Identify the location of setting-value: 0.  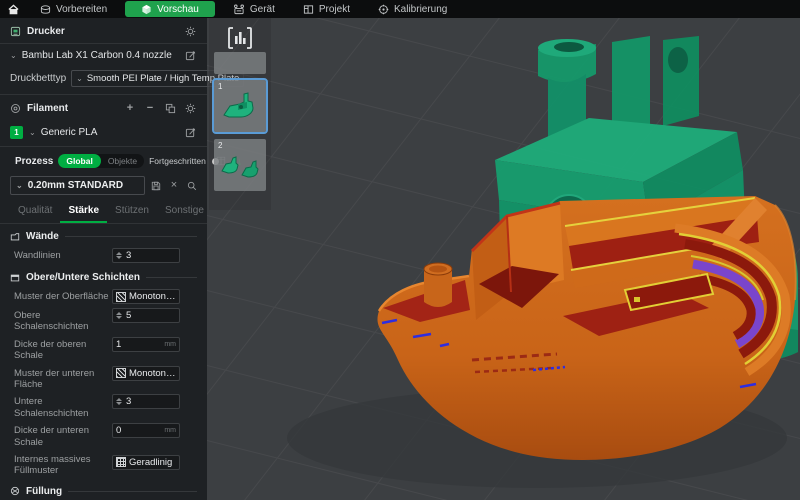
(119, 431).